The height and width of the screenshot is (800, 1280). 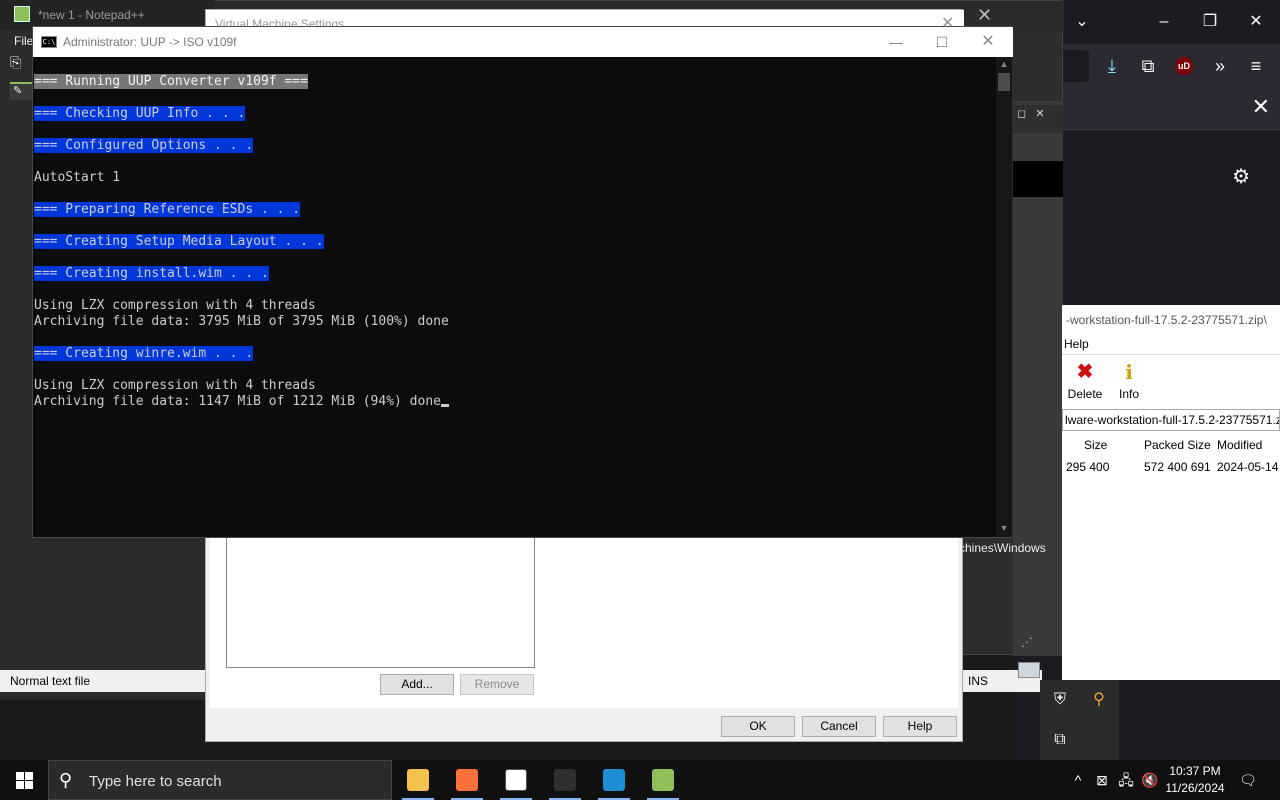 I want to click on hidden-icons-popup: ⛨ ⚲ ⧉, so click(x=1079, y=721).